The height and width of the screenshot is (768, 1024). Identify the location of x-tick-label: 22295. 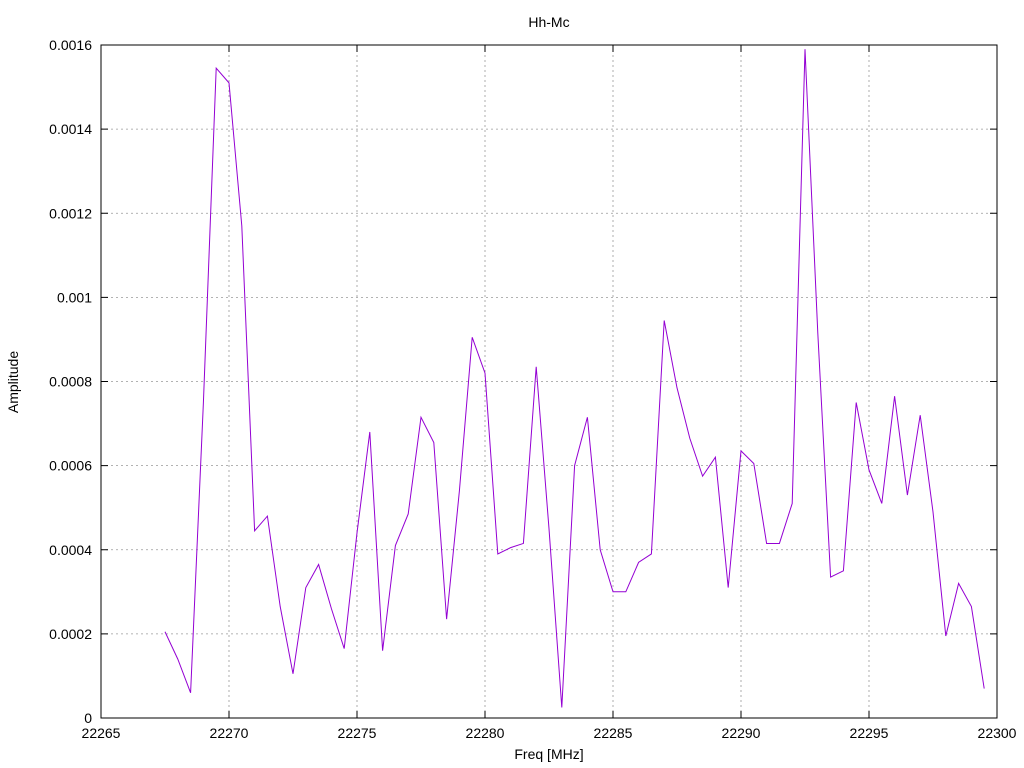
(869, 733).